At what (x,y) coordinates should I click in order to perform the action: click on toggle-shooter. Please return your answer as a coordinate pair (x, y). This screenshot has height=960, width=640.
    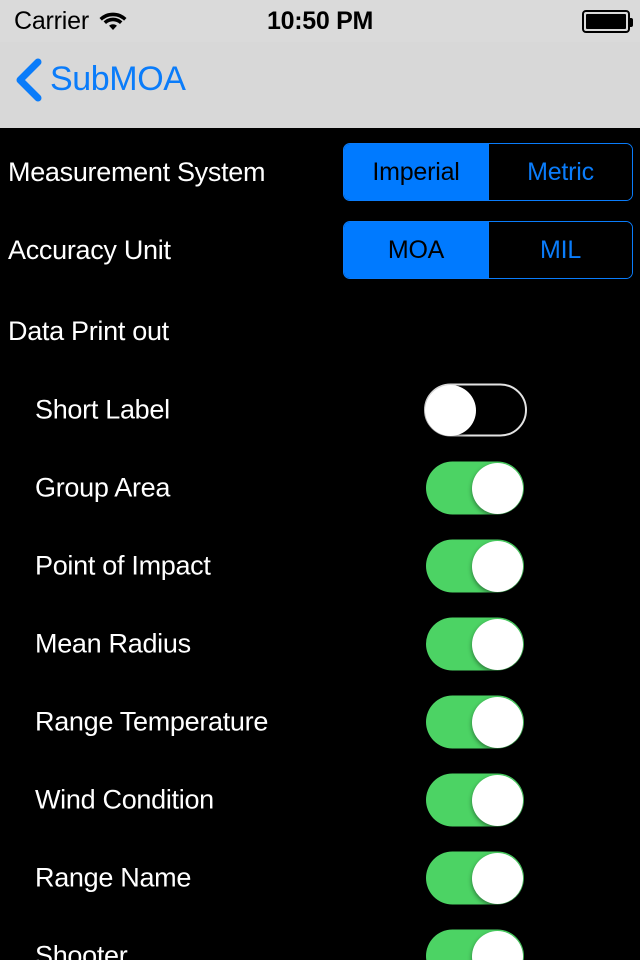
    Looking at the image, I should click on (475, 944).